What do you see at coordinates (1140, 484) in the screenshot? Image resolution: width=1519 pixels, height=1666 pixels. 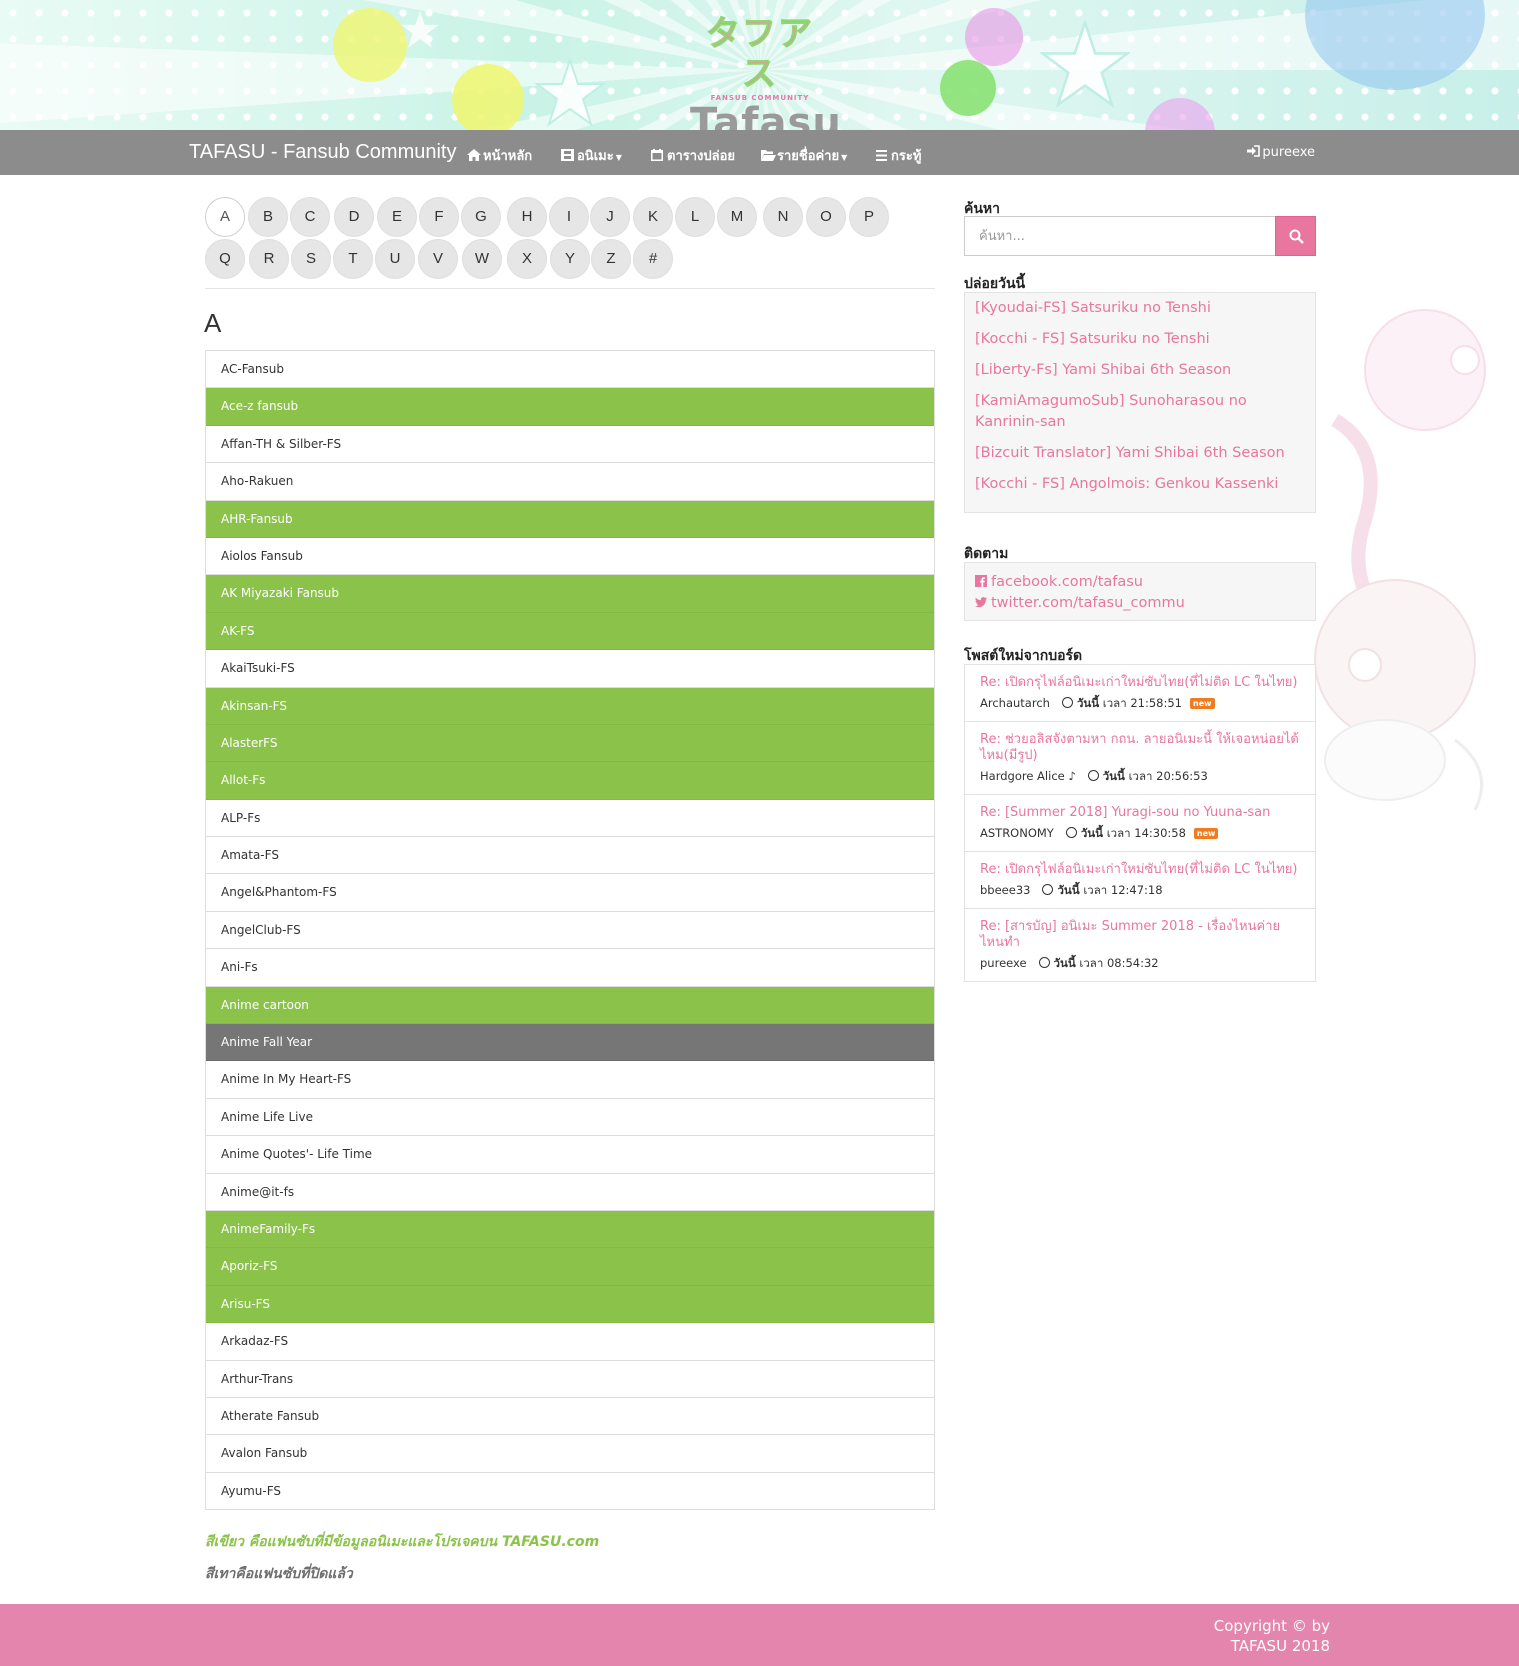 I see `today-release-link: [Kocchi - FS] Angolmois: Genkou Kassenki` at bounding box center [1140, 484].